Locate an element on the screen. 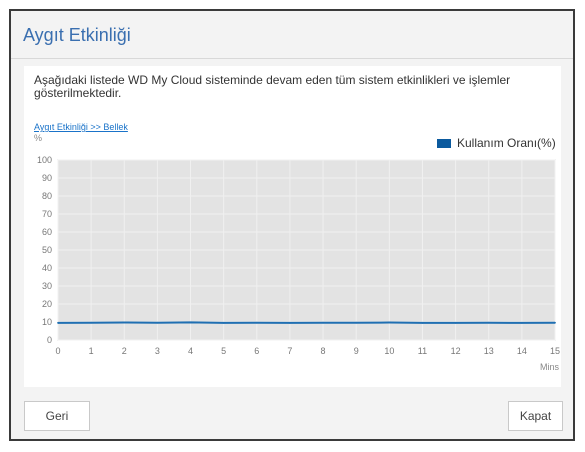 The width and height of the screenshot is (585, 452). y-tick-label: 80 is located at coordinates (47, 196).